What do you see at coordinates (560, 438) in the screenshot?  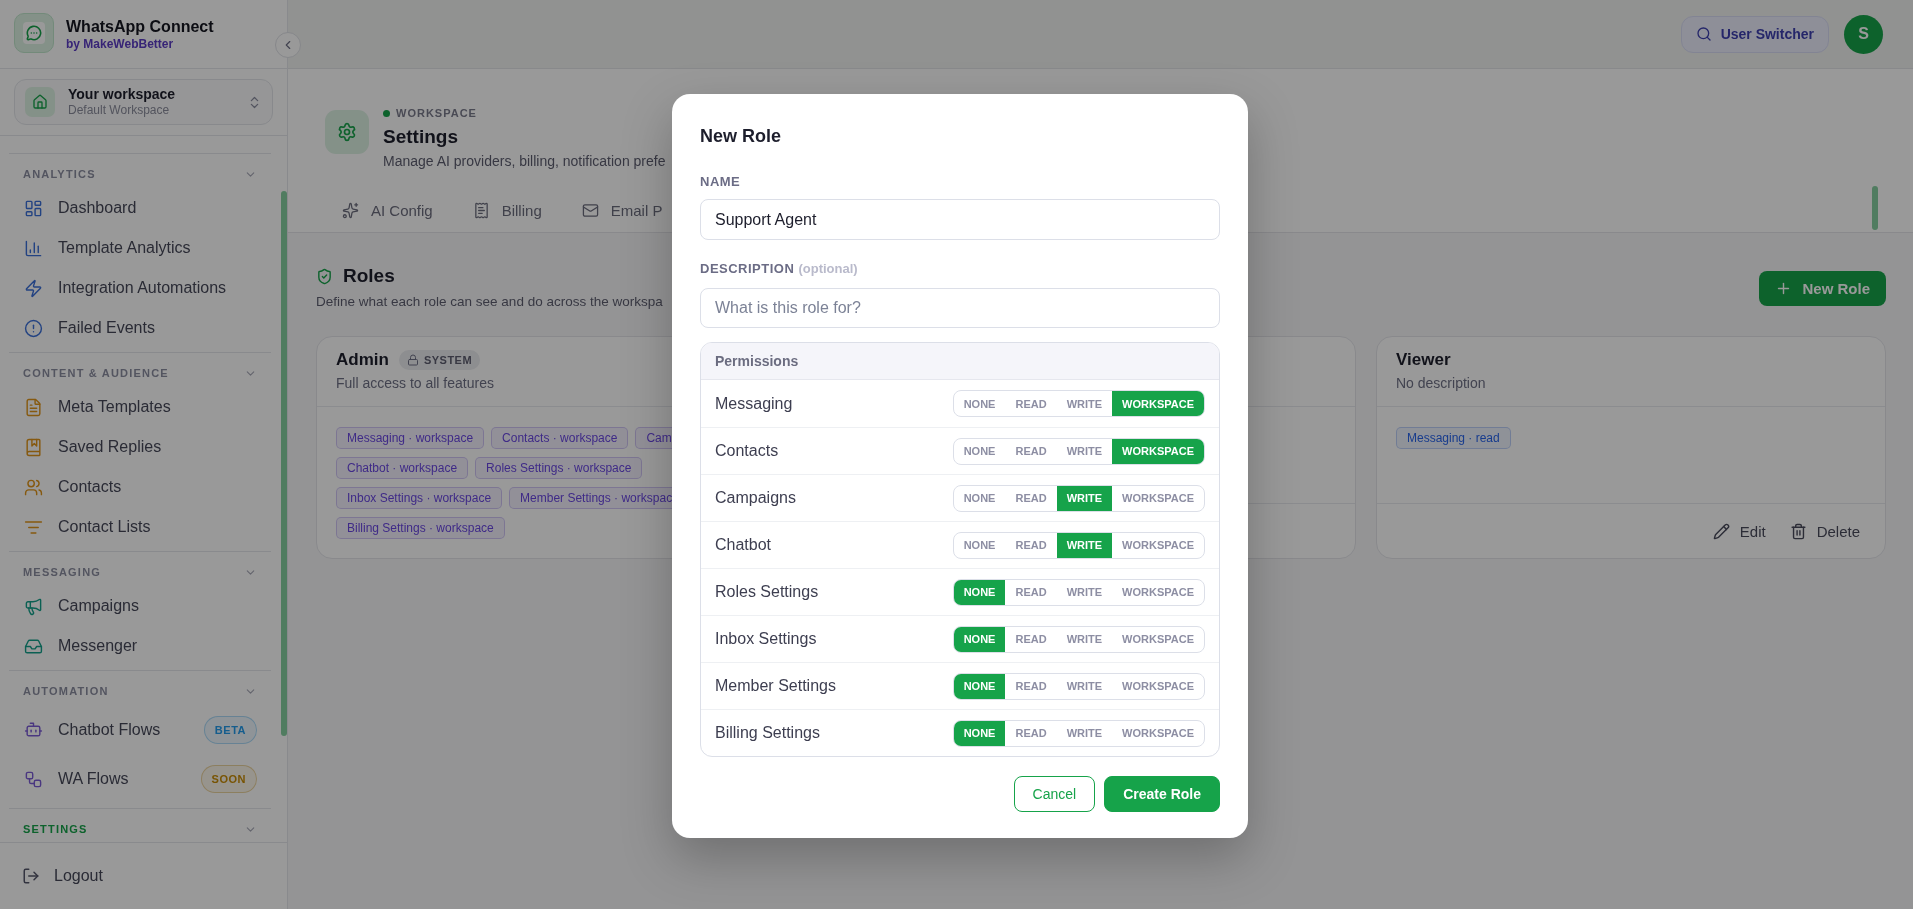 I see `permission-tag: Contacts · workspace` at bounding box center [560, 438].